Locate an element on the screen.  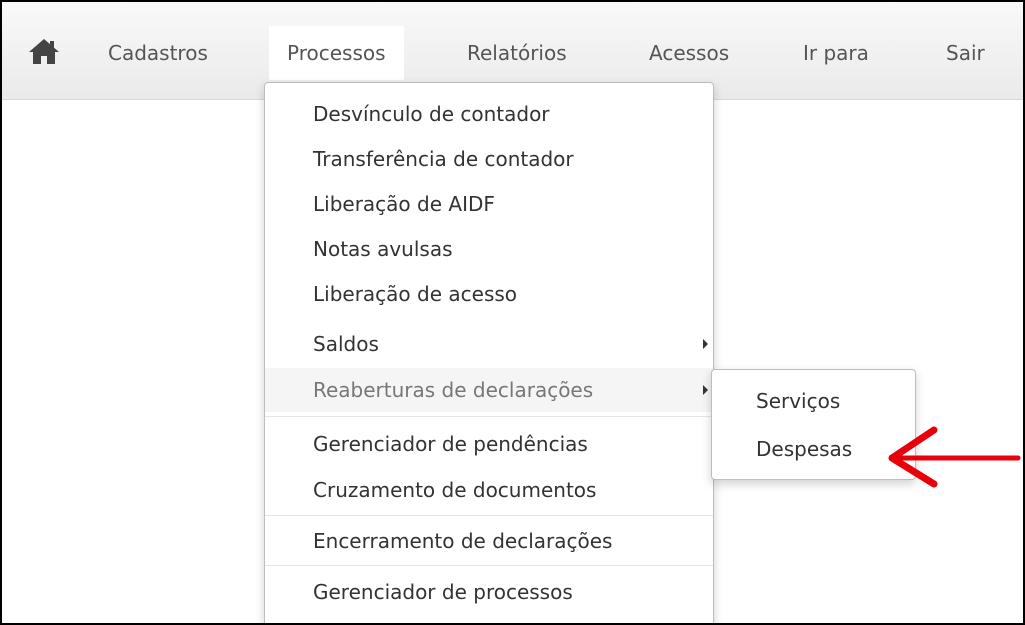
menu-item-cruzamento-documentos: Cruzamento de documentos is located at coordinates (489, 490).